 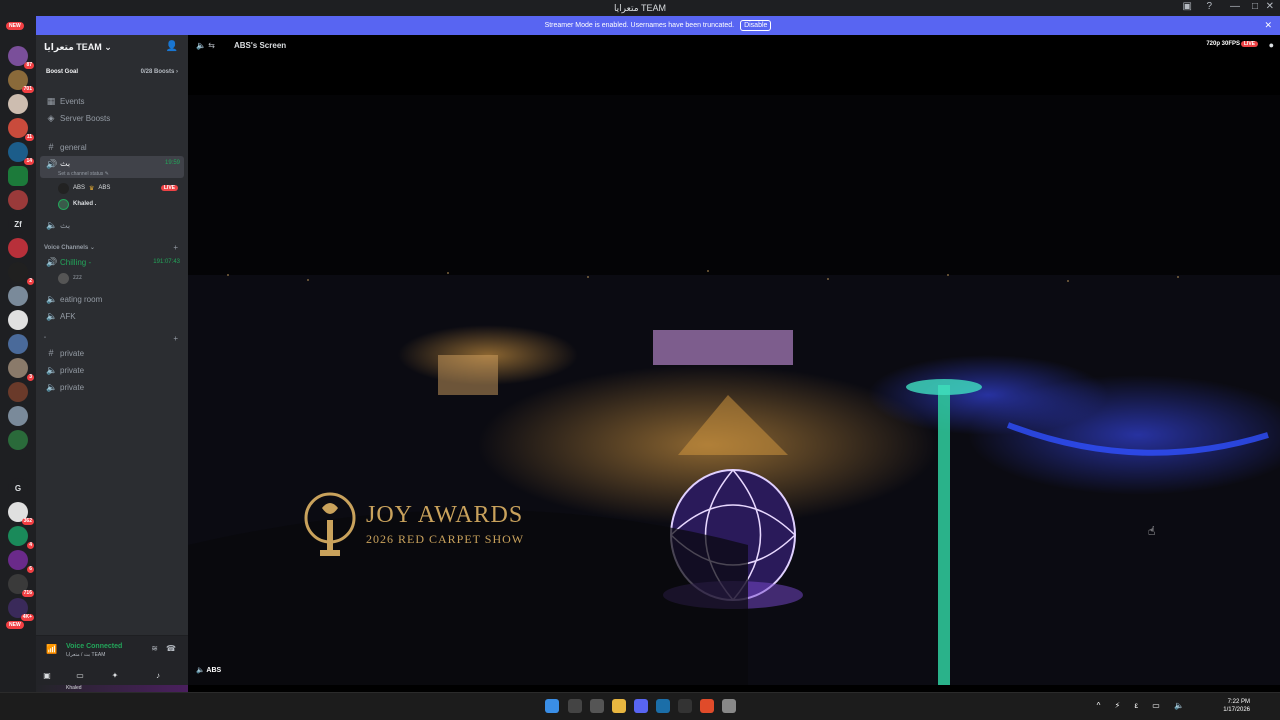 I want to click on chat-icon: ●, so click(x=1271, y=45).